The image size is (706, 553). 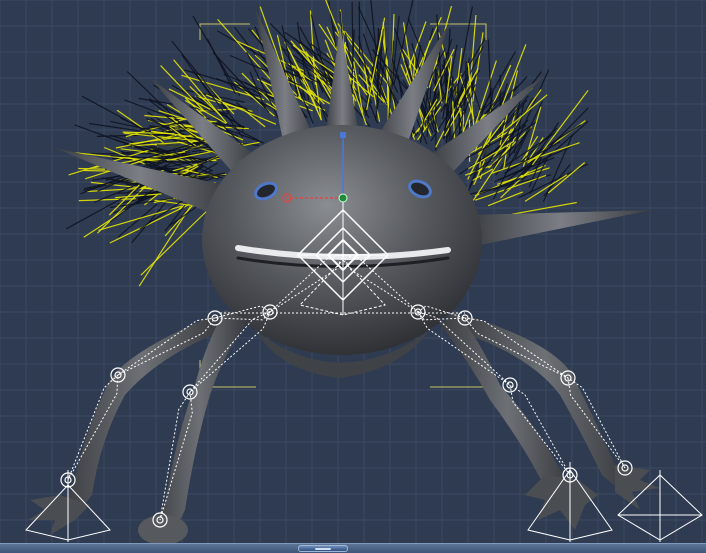 I want to click on status-bar, so click(x=353, y=548).